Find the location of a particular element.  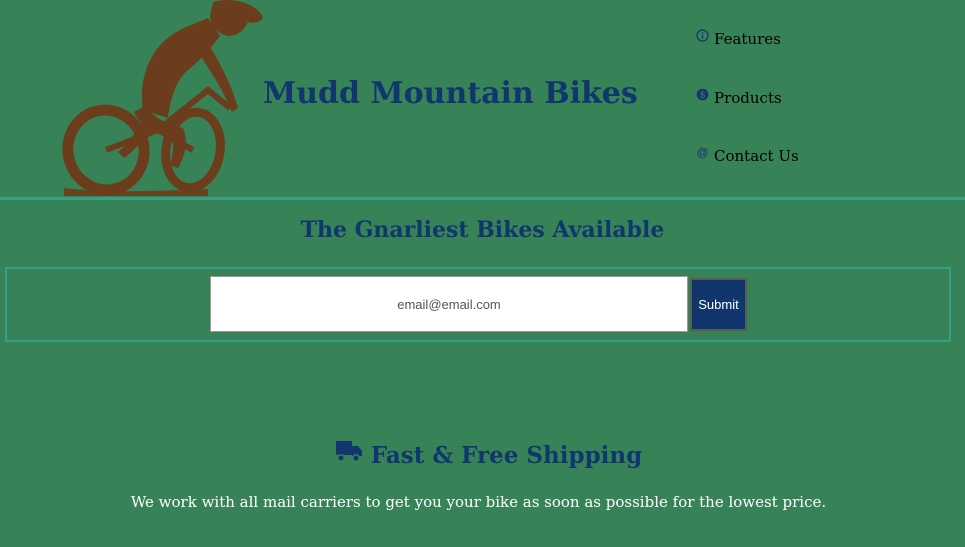

brand-title: Mudd Mountain Bikes is located at coordinates (450, 93).